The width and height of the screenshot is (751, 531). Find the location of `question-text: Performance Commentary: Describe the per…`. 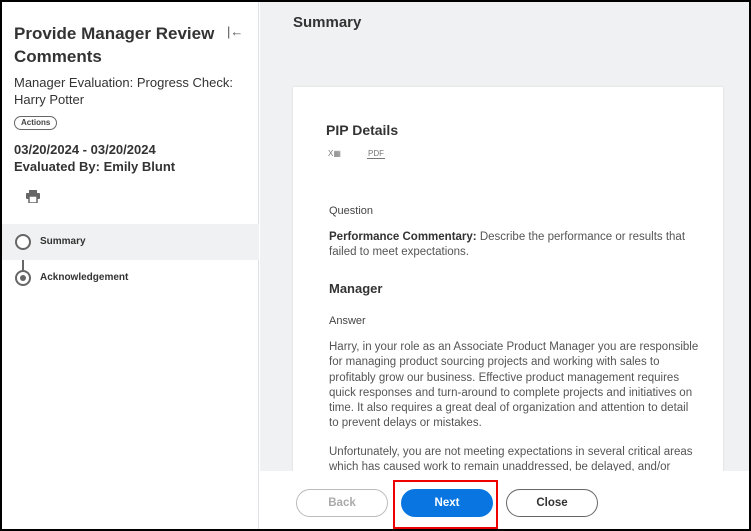

question-text: Performance Commentary: Describe the per… is located at coordinates (507, 245).